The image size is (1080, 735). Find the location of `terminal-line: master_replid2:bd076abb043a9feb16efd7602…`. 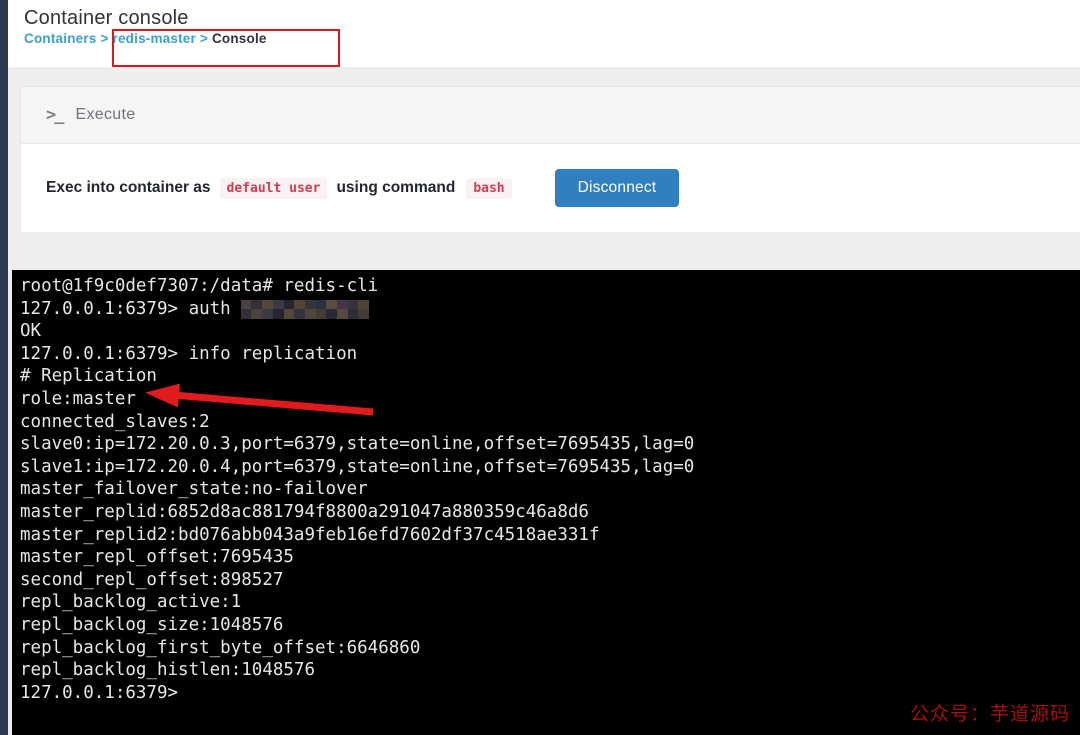

terminal-line: master_replid2:bd076abb043a9feb16efd7602… is located at coordinates (310, 534).